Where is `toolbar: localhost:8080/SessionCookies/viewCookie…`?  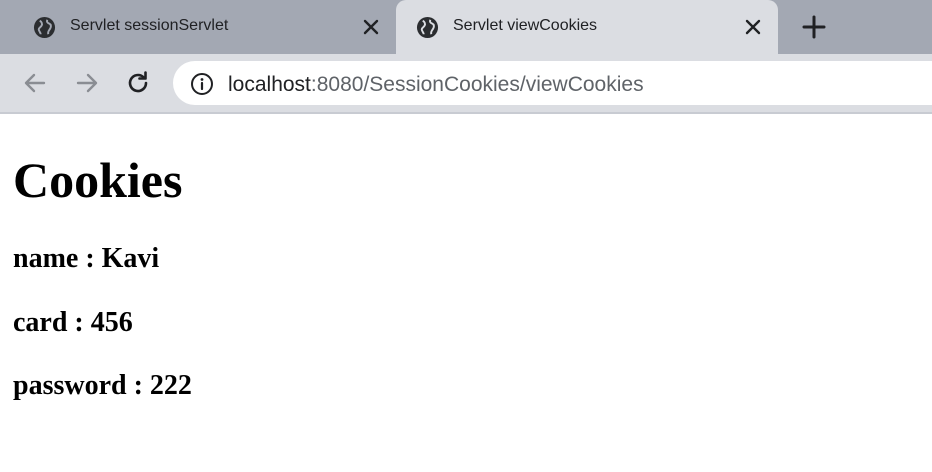 toolbar: localhost:8080/SessionCookies/viewCookie… is located at coordinates (466, 84).